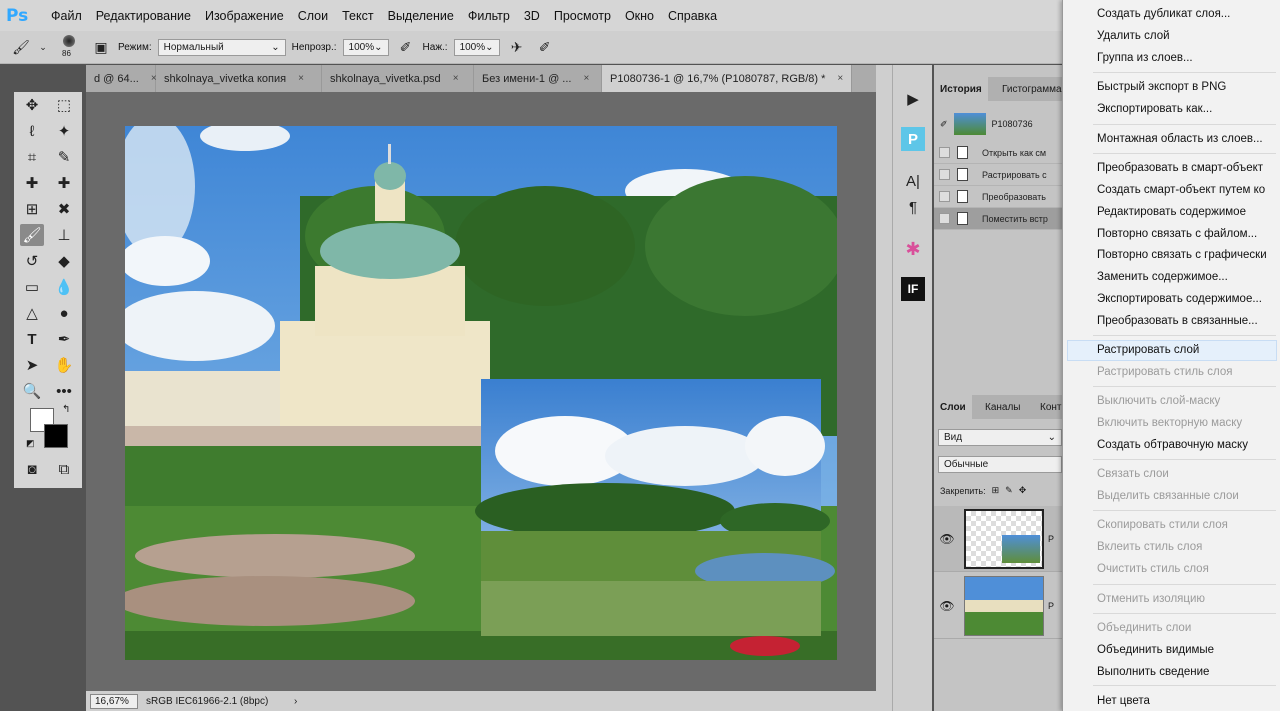 The image size is (1280, 711). What do you see at coordinates (64, 313) in the screenshot?
I see `dodge-tool-icon: ●` at bounding box center [64, 313].